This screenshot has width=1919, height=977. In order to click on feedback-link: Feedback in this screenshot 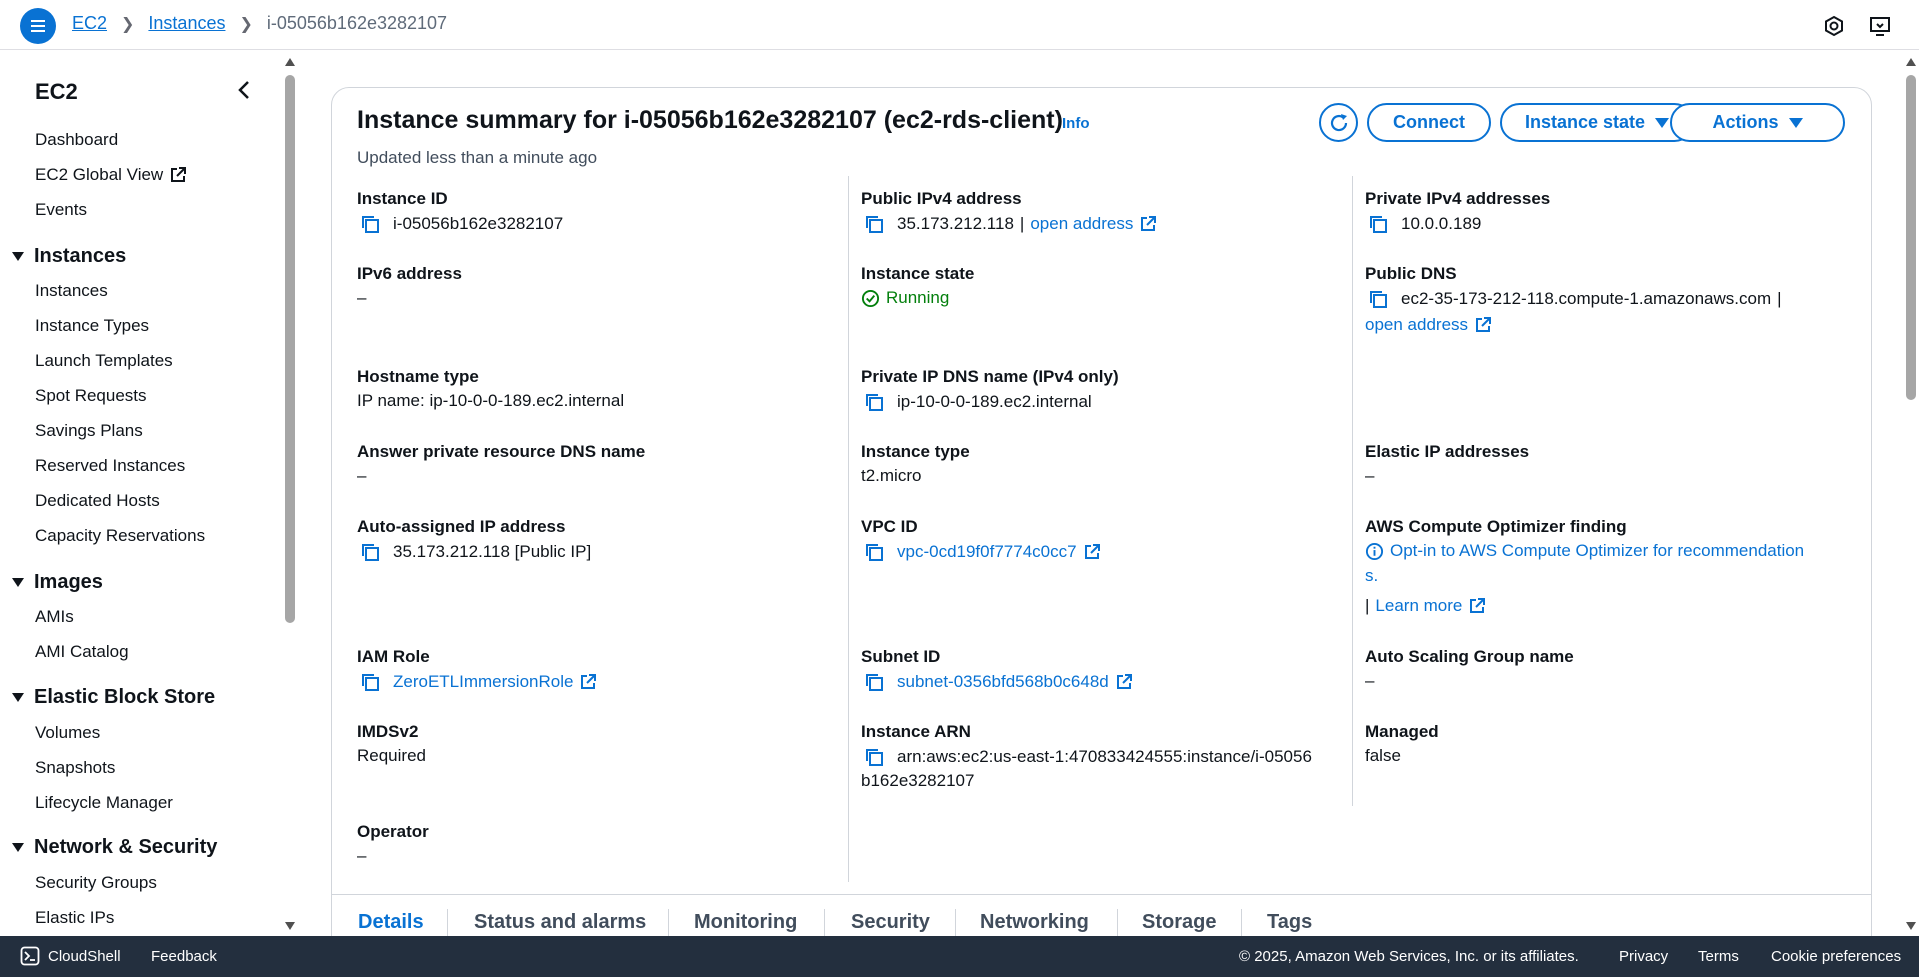, I will do `click(184, 956)`.